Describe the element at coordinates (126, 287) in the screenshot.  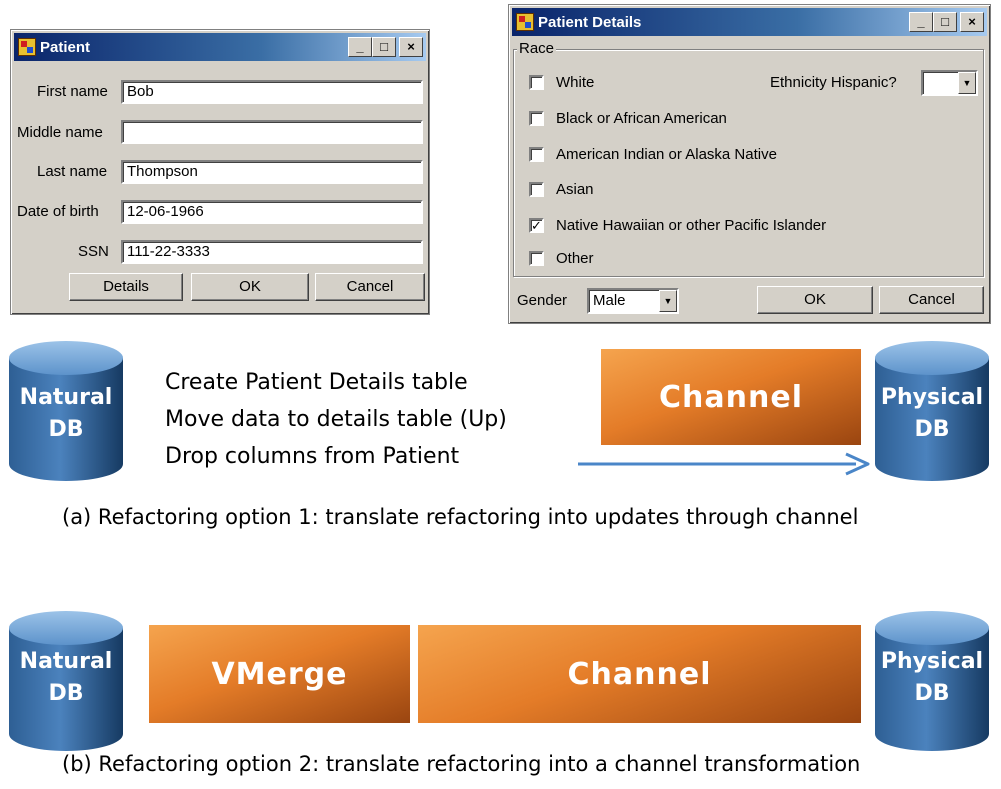
I see `details-button: Details` at that location.